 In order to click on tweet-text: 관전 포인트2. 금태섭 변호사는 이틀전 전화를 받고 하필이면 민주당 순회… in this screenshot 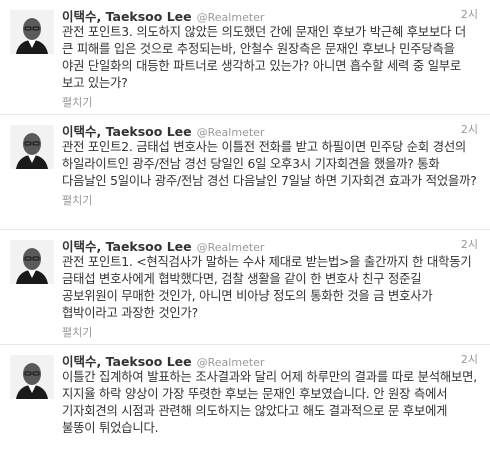, I will do `click(269, 164)`.